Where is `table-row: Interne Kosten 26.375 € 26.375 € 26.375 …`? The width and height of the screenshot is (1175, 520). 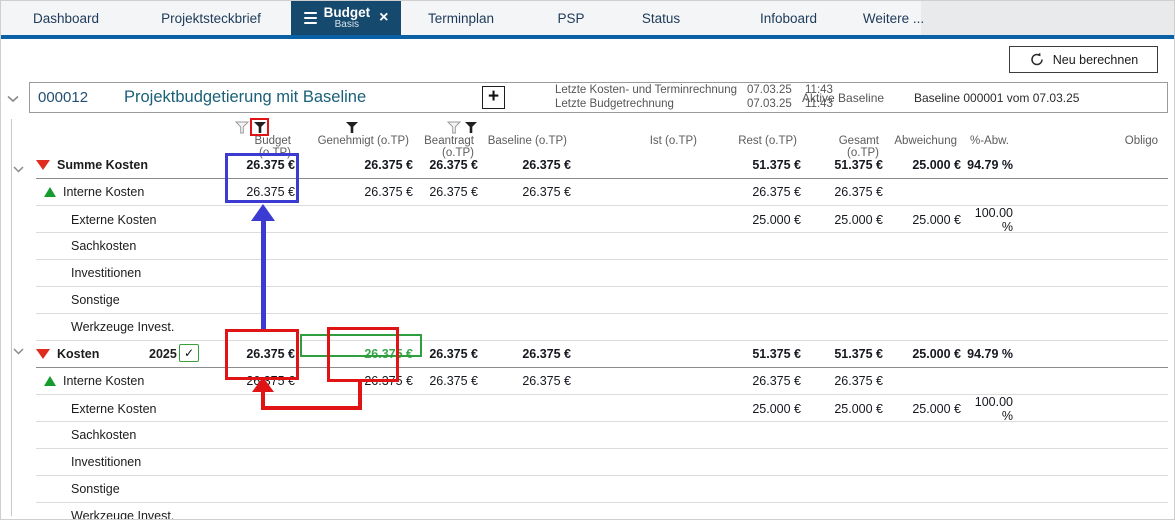
table-row: Interne Kosten 26.375 € 26.375 € 26.375 … is located at coordinates (602, 381).